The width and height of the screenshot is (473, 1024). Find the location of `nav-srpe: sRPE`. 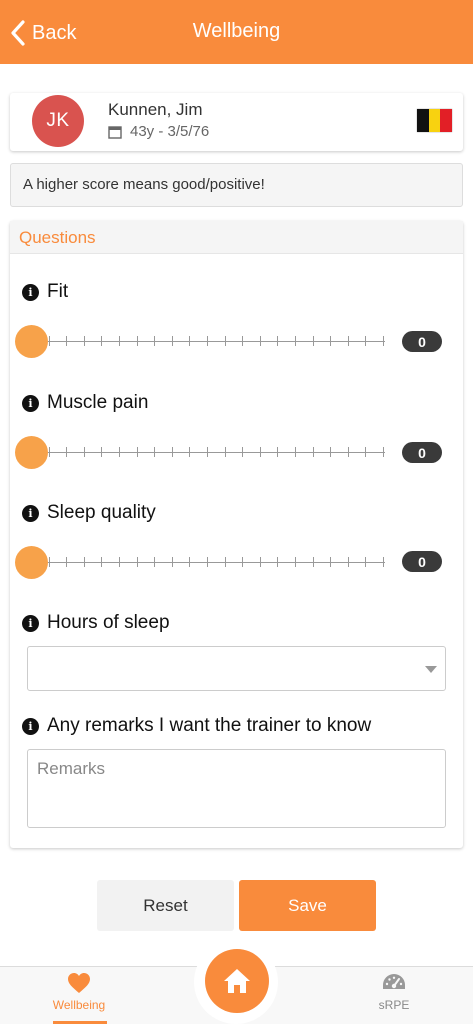

nav-srpe: sRPE is located at coordinates (394, 998).